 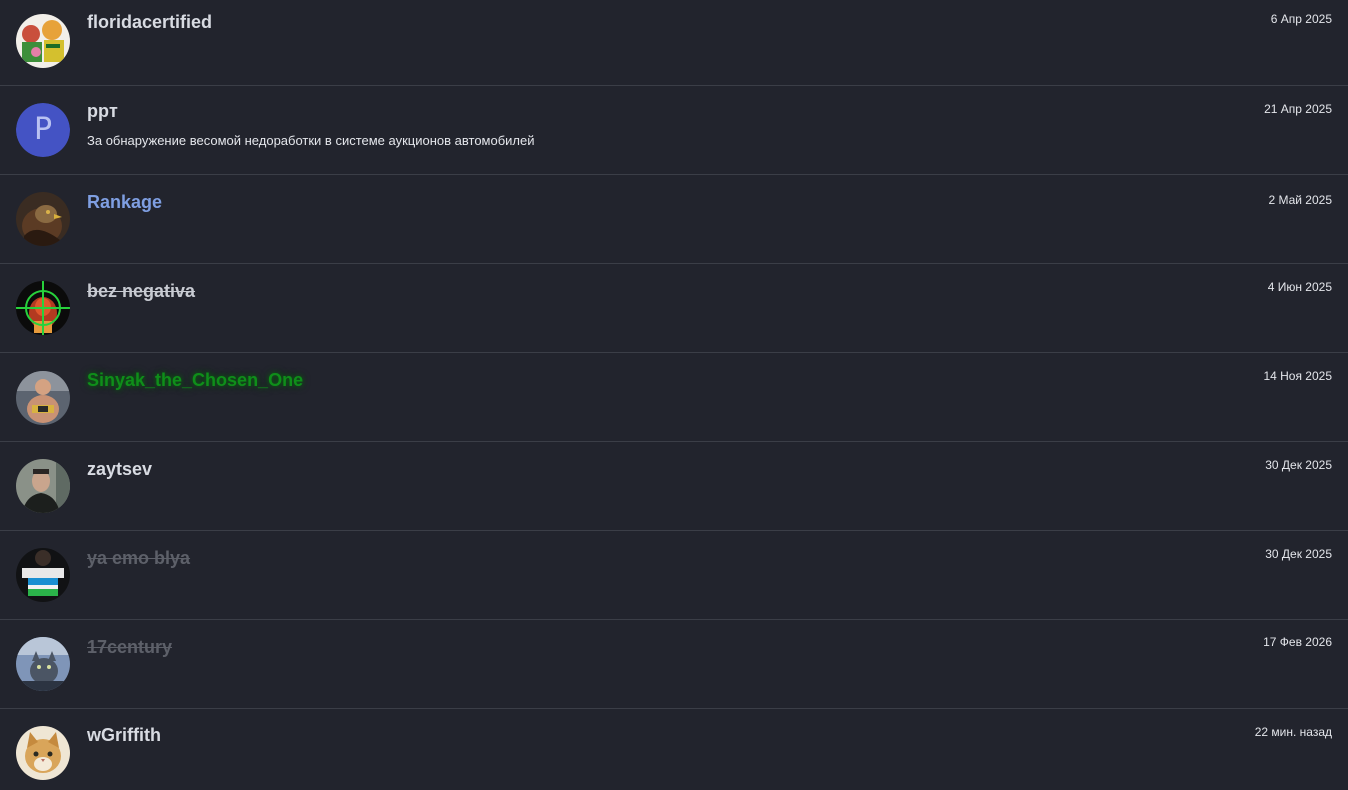 What do you see at coordinates (43, 664) in the screenshot?
I see `cat-car-avatar` at bounding box center [43, 664].